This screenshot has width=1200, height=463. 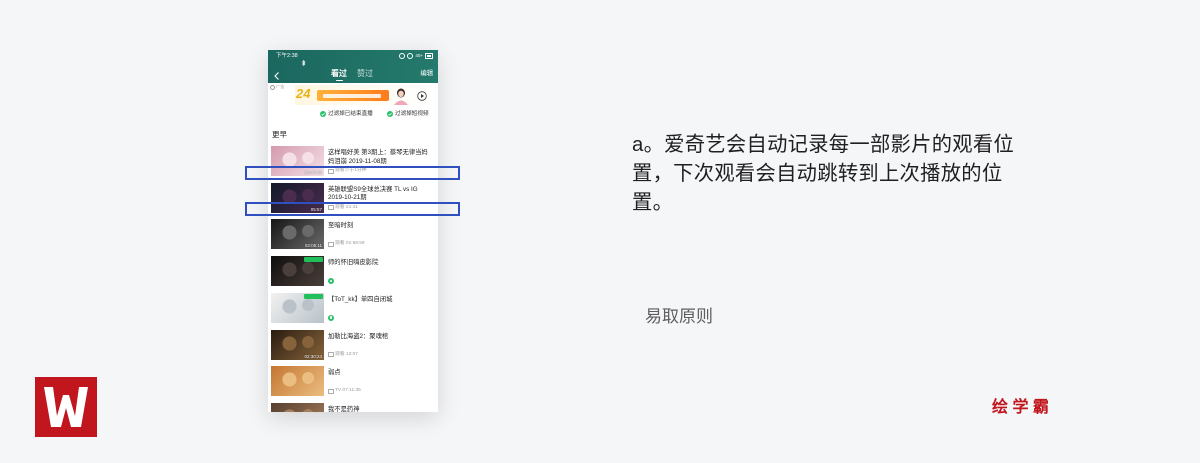 What do you see at coordinates (419, 55) in the screenshot?
I see `network-label: 40+` at bounding box center [419, 55].